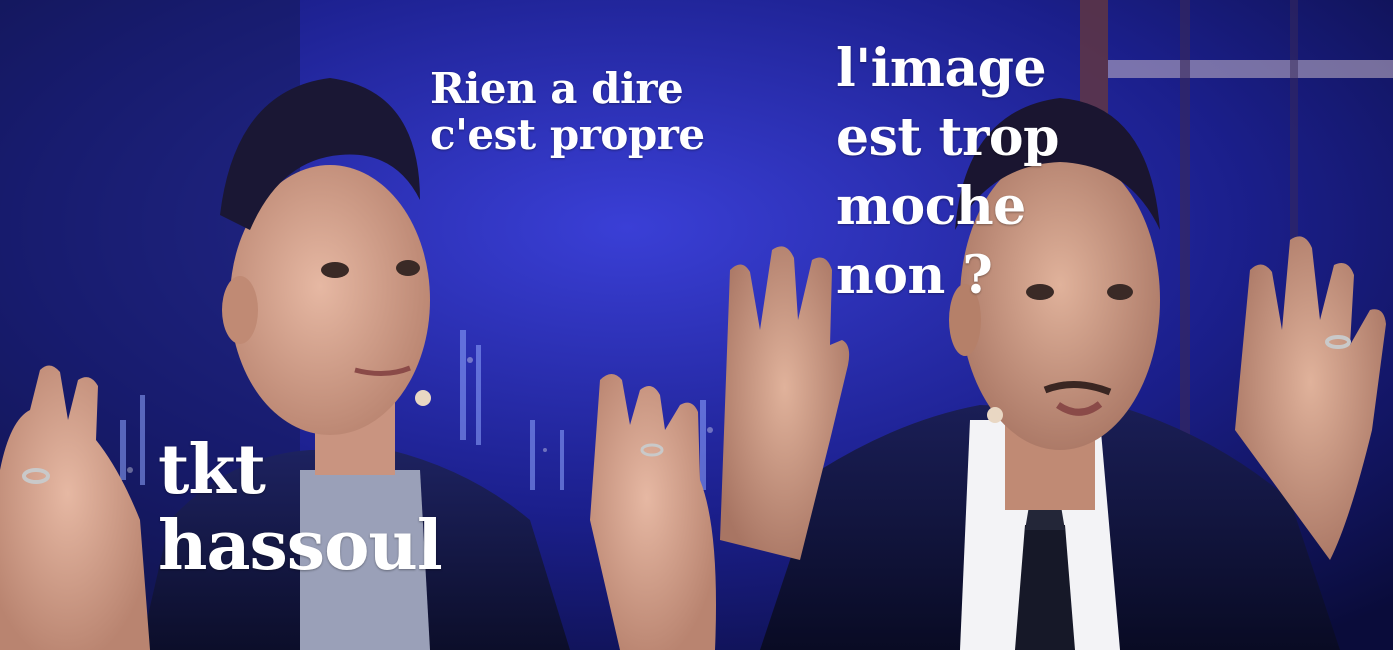 The height and width of the screenshot is (650, 1393). Describe the element at coordinates (567, 111) in the screenshot. I see `caption-rien-a-dire: Rien a dire c'est propre` at that location.